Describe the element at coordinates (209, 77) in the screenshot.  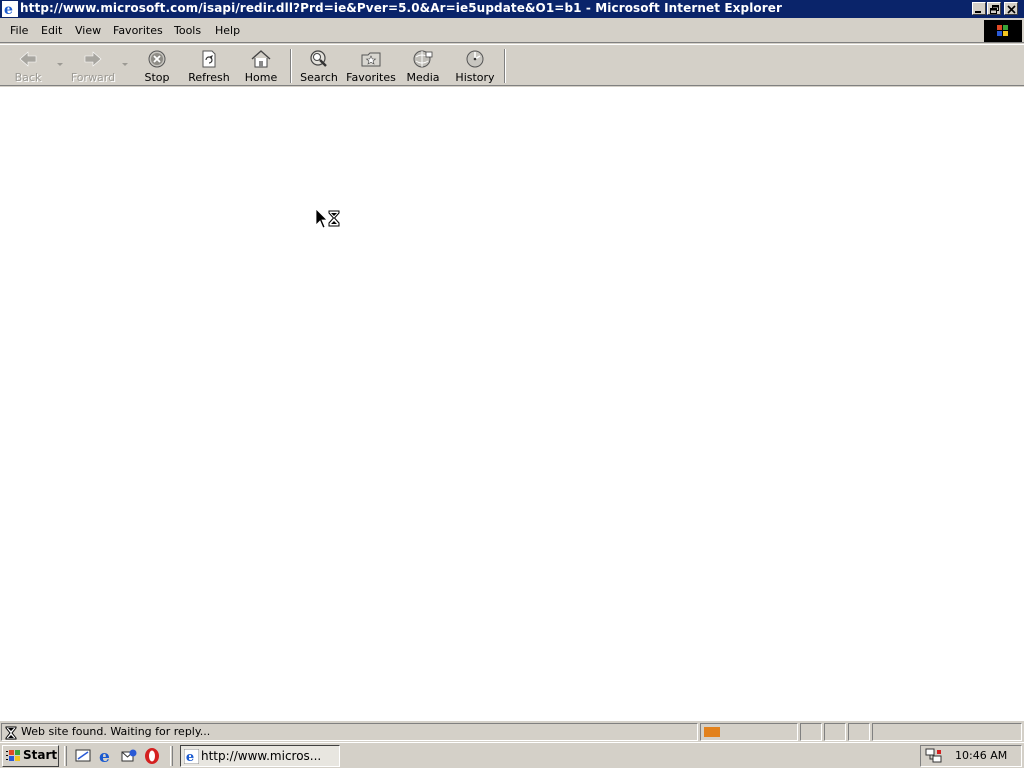
I see `refresh-label: Refresh` at that location.